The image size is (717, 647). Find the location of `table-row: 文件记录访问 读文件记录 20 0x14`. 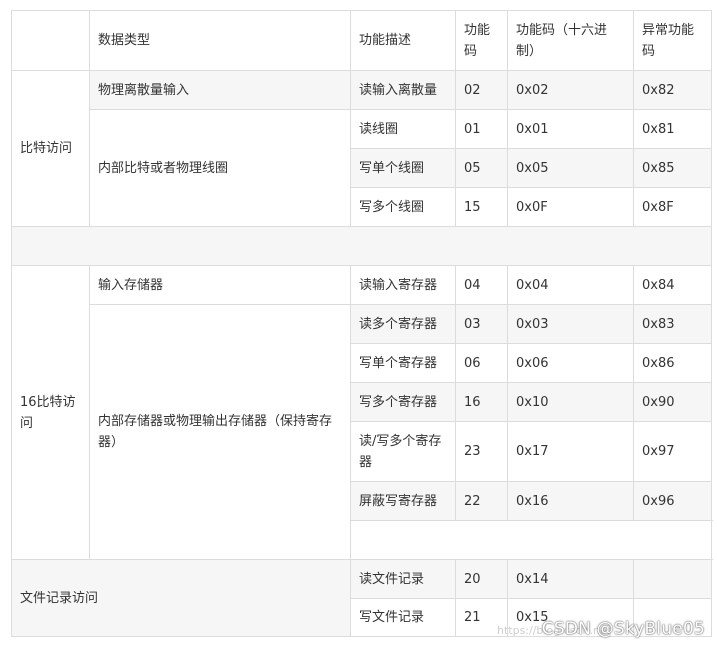

table-row: 文件记录访问 读文件记录 20 0x14 is located at coordinates (361, 598).